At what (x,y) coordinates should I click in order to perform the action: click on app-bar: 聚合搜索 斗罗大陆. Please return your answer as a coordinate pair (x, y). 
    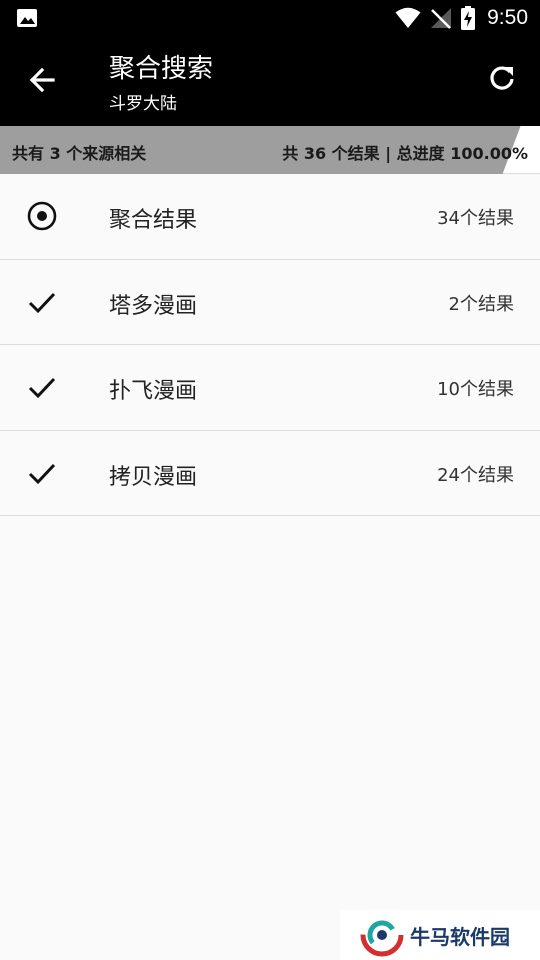
    Looking at the image, I should click on (270, 81).